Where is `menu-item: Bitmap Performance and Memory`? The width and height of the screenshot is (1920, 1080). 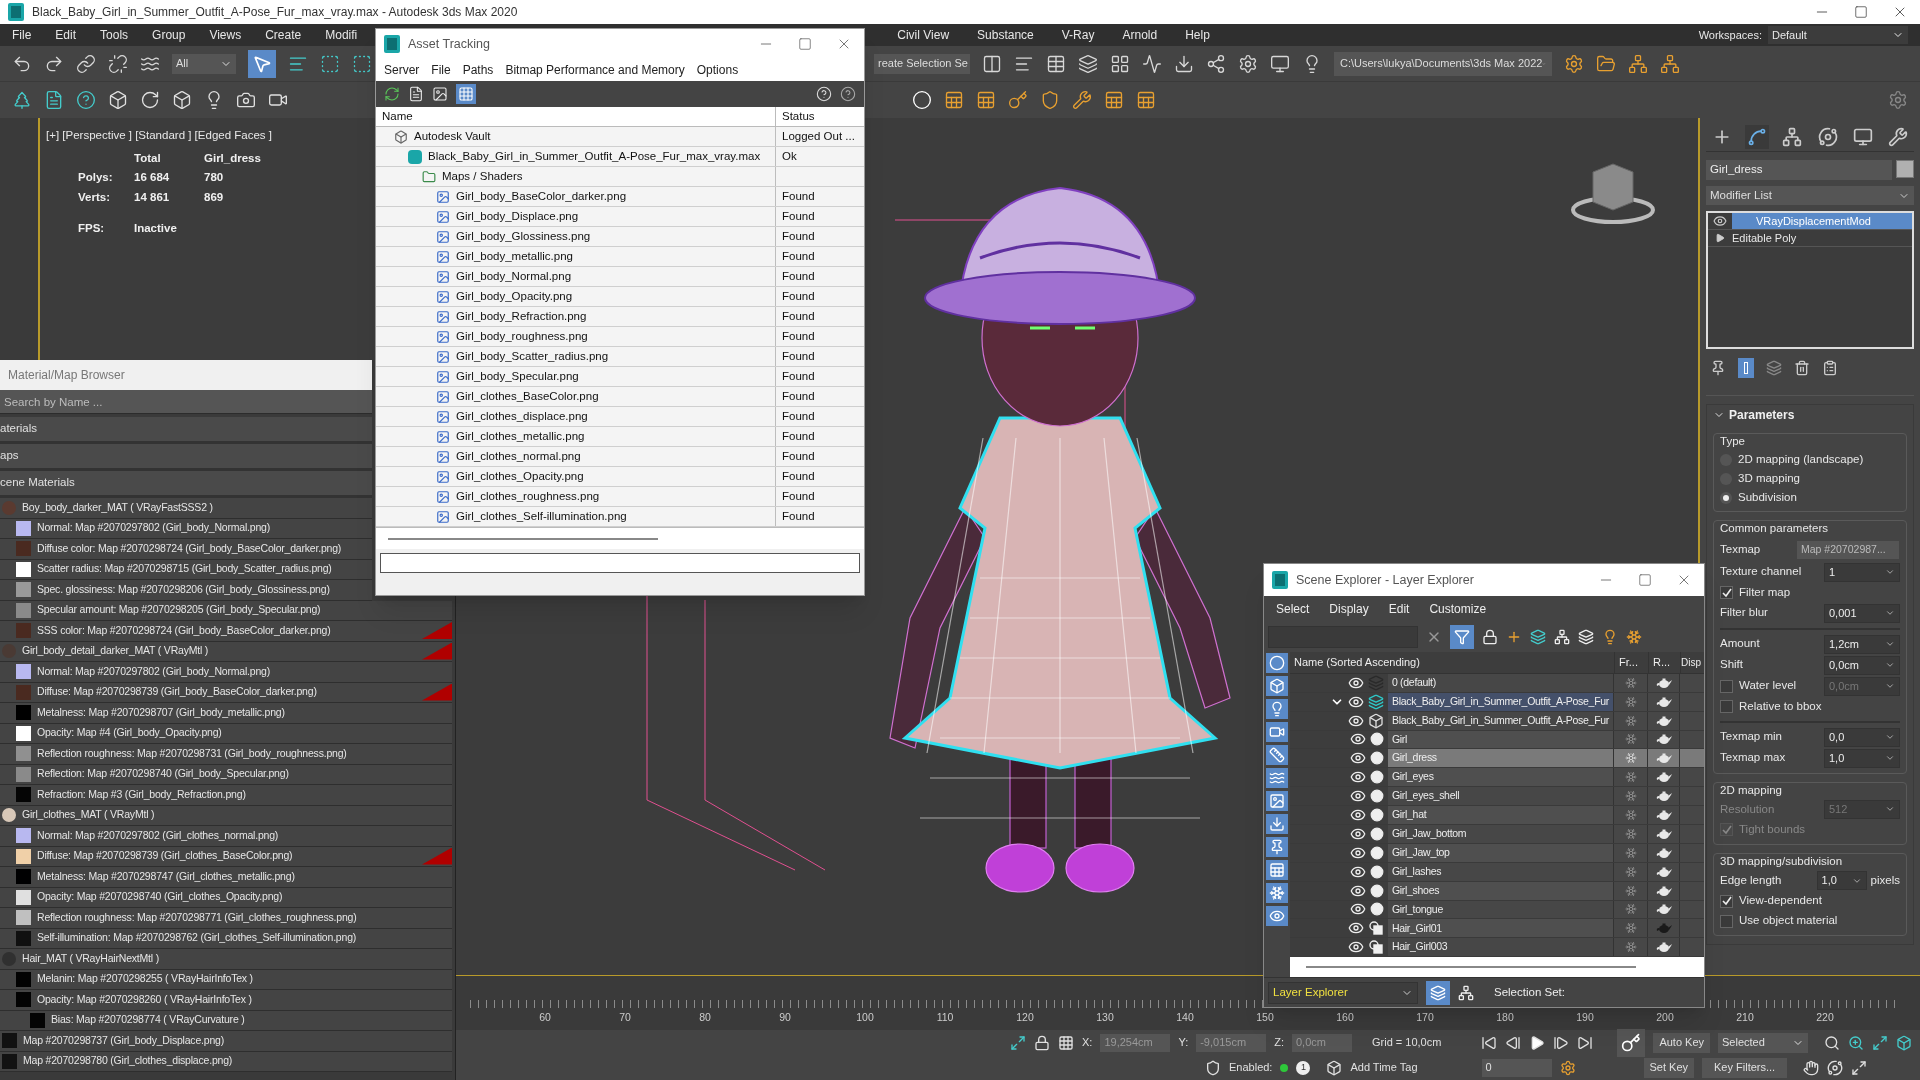 menu-item: Bitmap Performance and Memory is located at coordinates (595, 70).